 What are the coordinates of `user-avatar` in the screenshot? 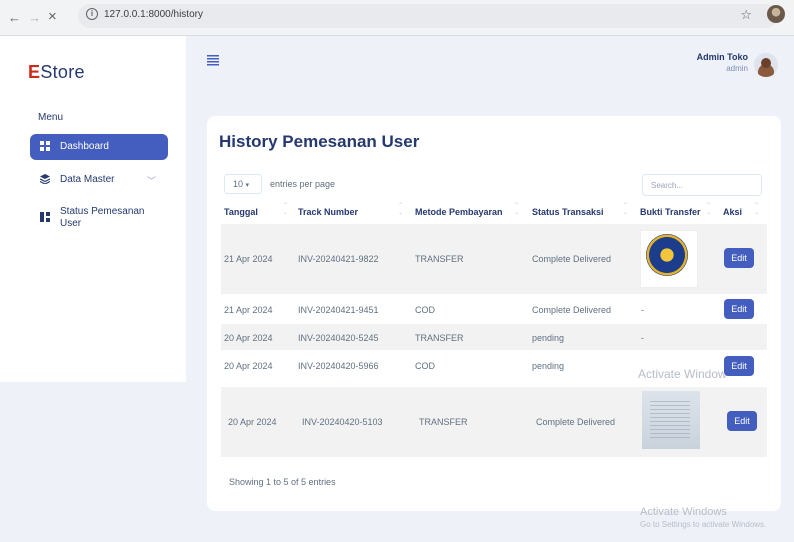 It's located at (766, 65).